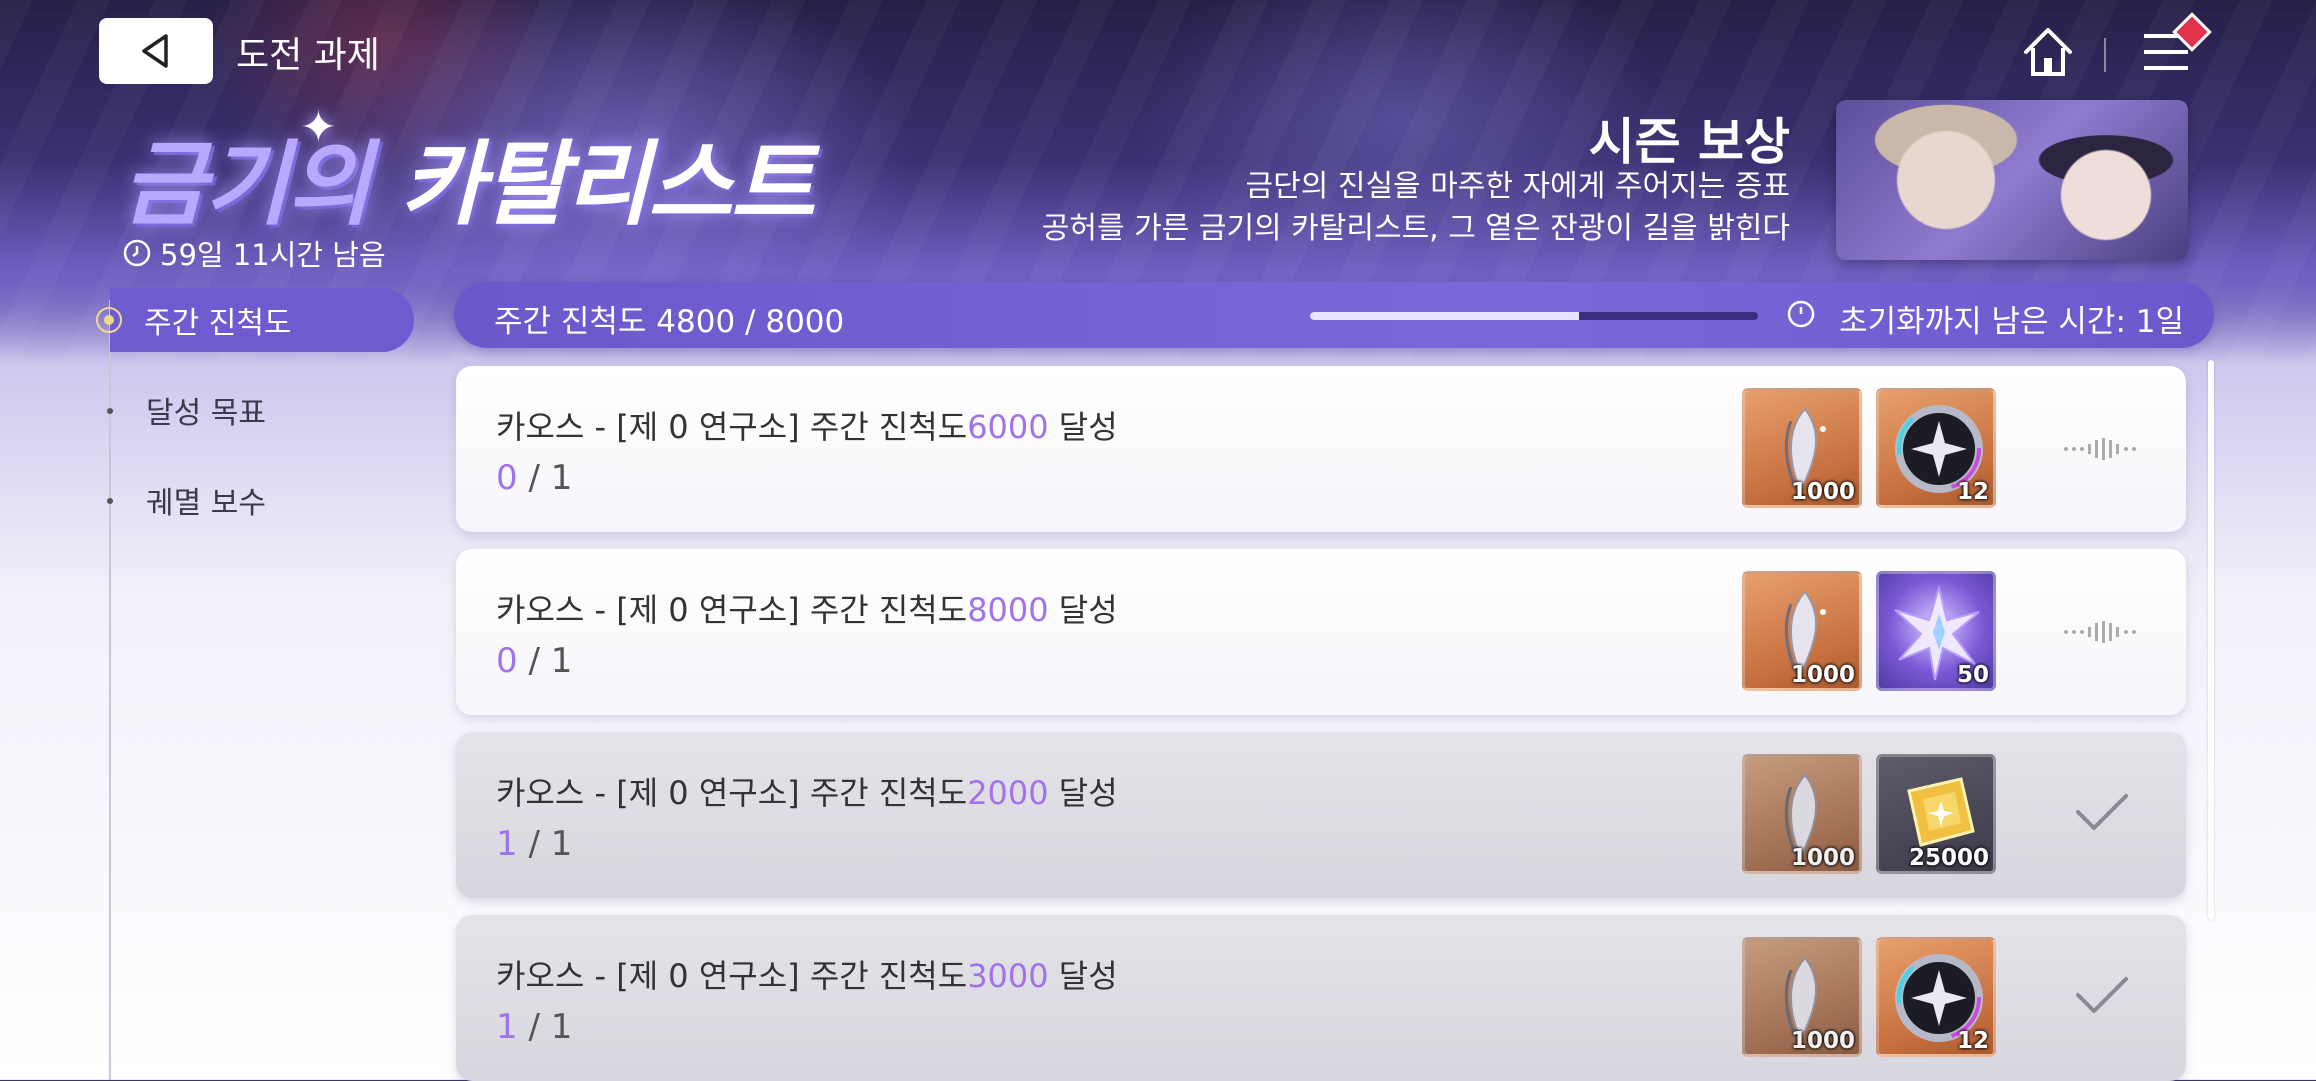 The width and height of the screenshot is (2316, 1081). I want to click on quest-title: 카오스 - [제 0 연구소] 주간 진척도2000 달성, so click(807, 791).